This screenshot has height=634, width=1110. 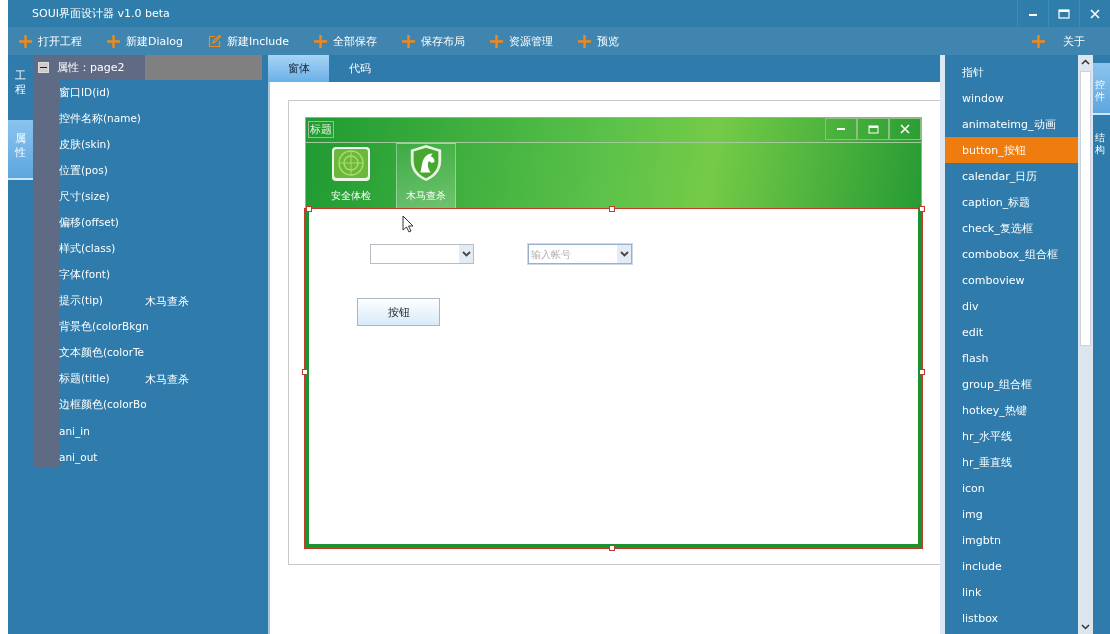 What do you see at coordinates (398, 312) in the screenshot?
I see `preview-button: 按钮` at bounding box center [398, 312].